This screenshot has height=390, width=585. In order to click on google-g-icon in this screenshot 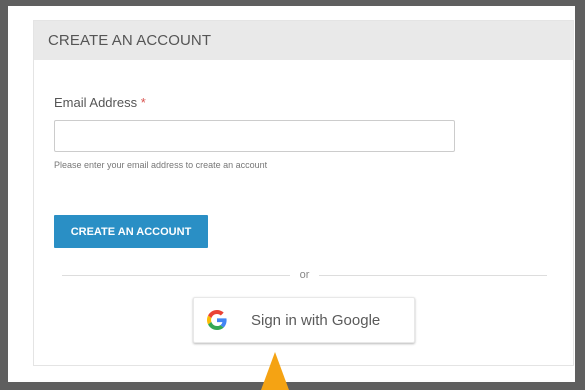, I will do `click(217, 320)`.